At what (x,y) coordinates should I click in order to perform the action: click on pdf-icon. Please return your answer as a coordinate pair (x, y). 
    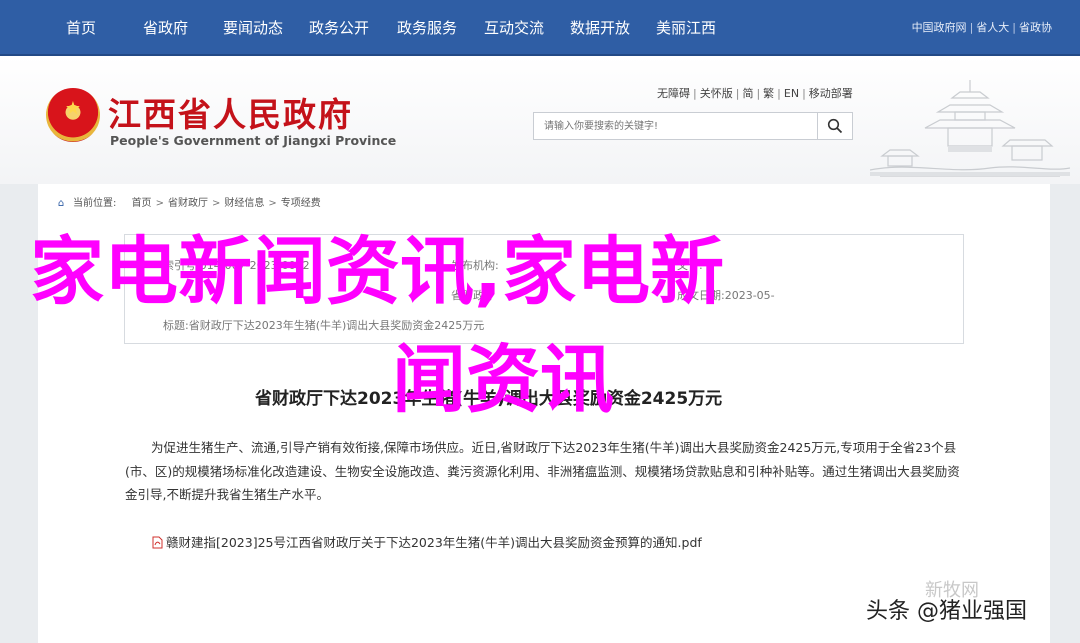
    Looking at the image, I should click on (157, 542).